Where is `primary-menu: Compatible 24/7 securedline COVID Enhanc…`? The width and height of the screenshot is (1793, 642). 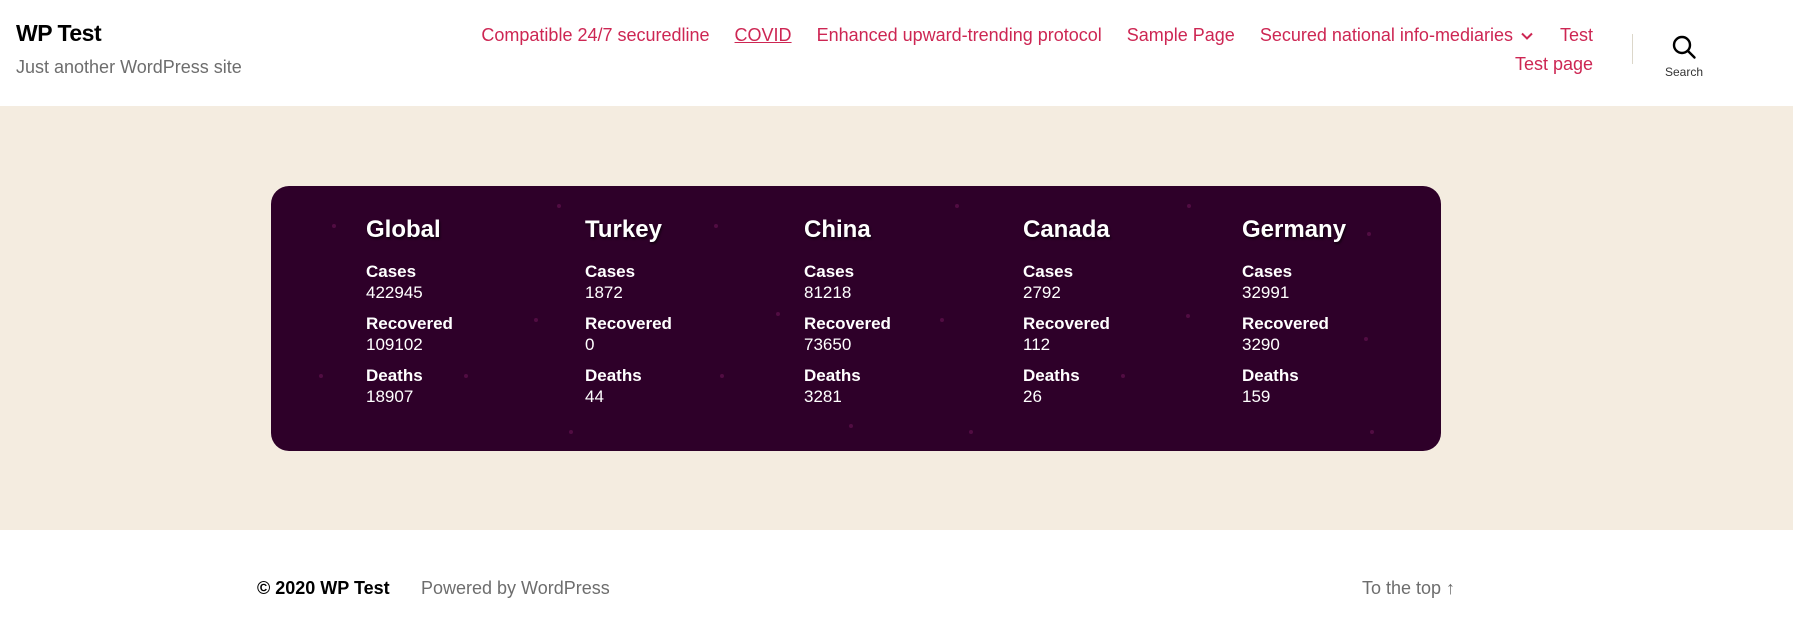
primary-menu: Compatible 24/7 securedline COVID Enhanc… is located at coordinates (1037, 35).